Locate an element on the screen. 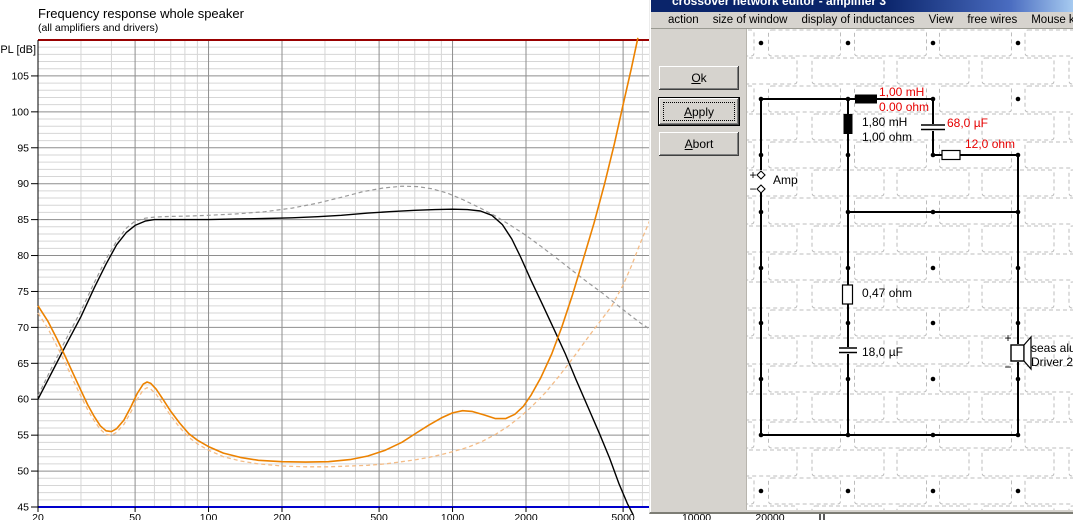  menu-item-free-wires: free wires is located at coordinates (992, 20).